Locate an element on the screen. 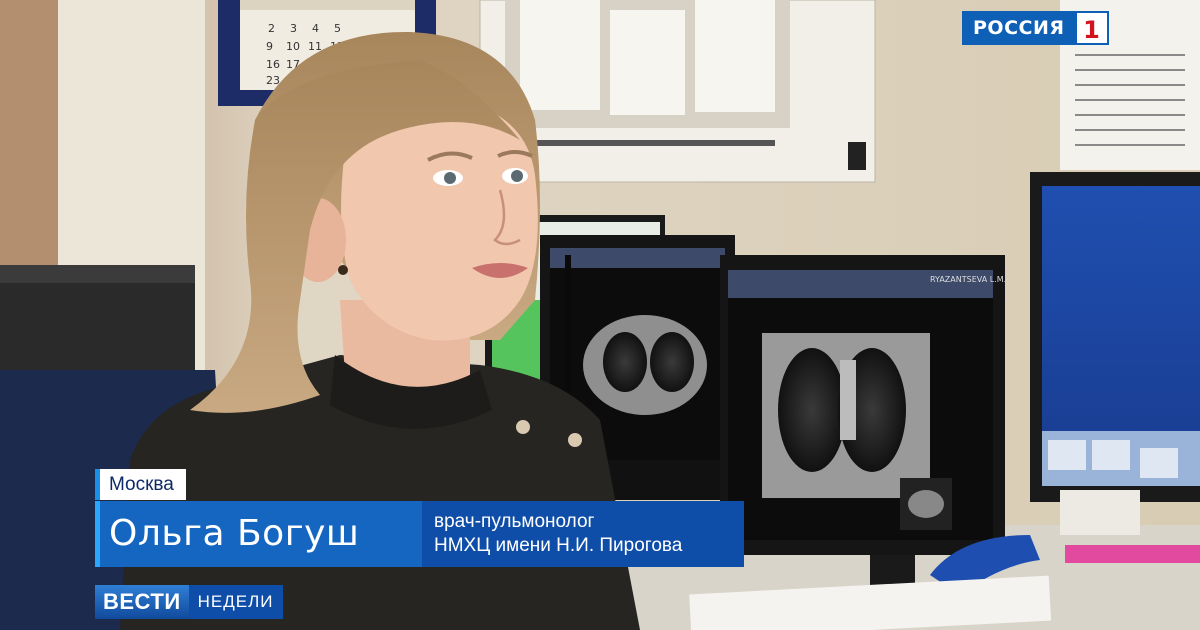  svg-text: 16 is located at coordinates (273, 64).